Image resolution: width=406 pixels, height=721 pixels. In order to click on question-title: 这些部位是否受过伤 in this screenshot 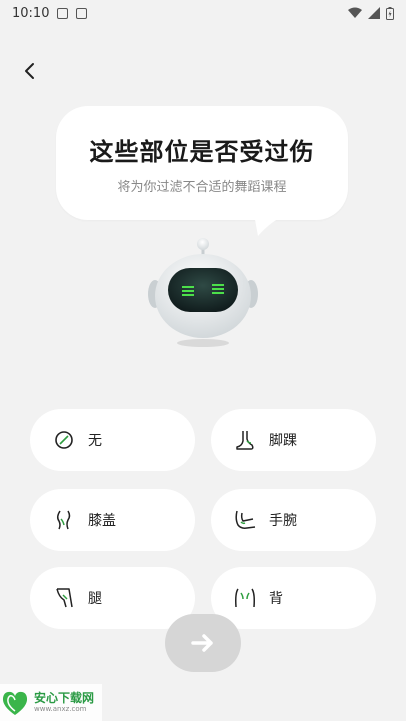, I will do `click(202, 152)`.